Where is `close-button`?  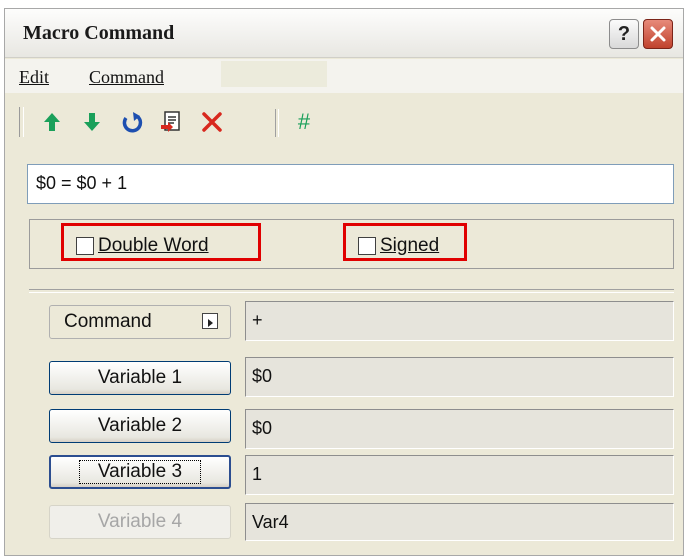
close-button is located at coordinates (658, 34).